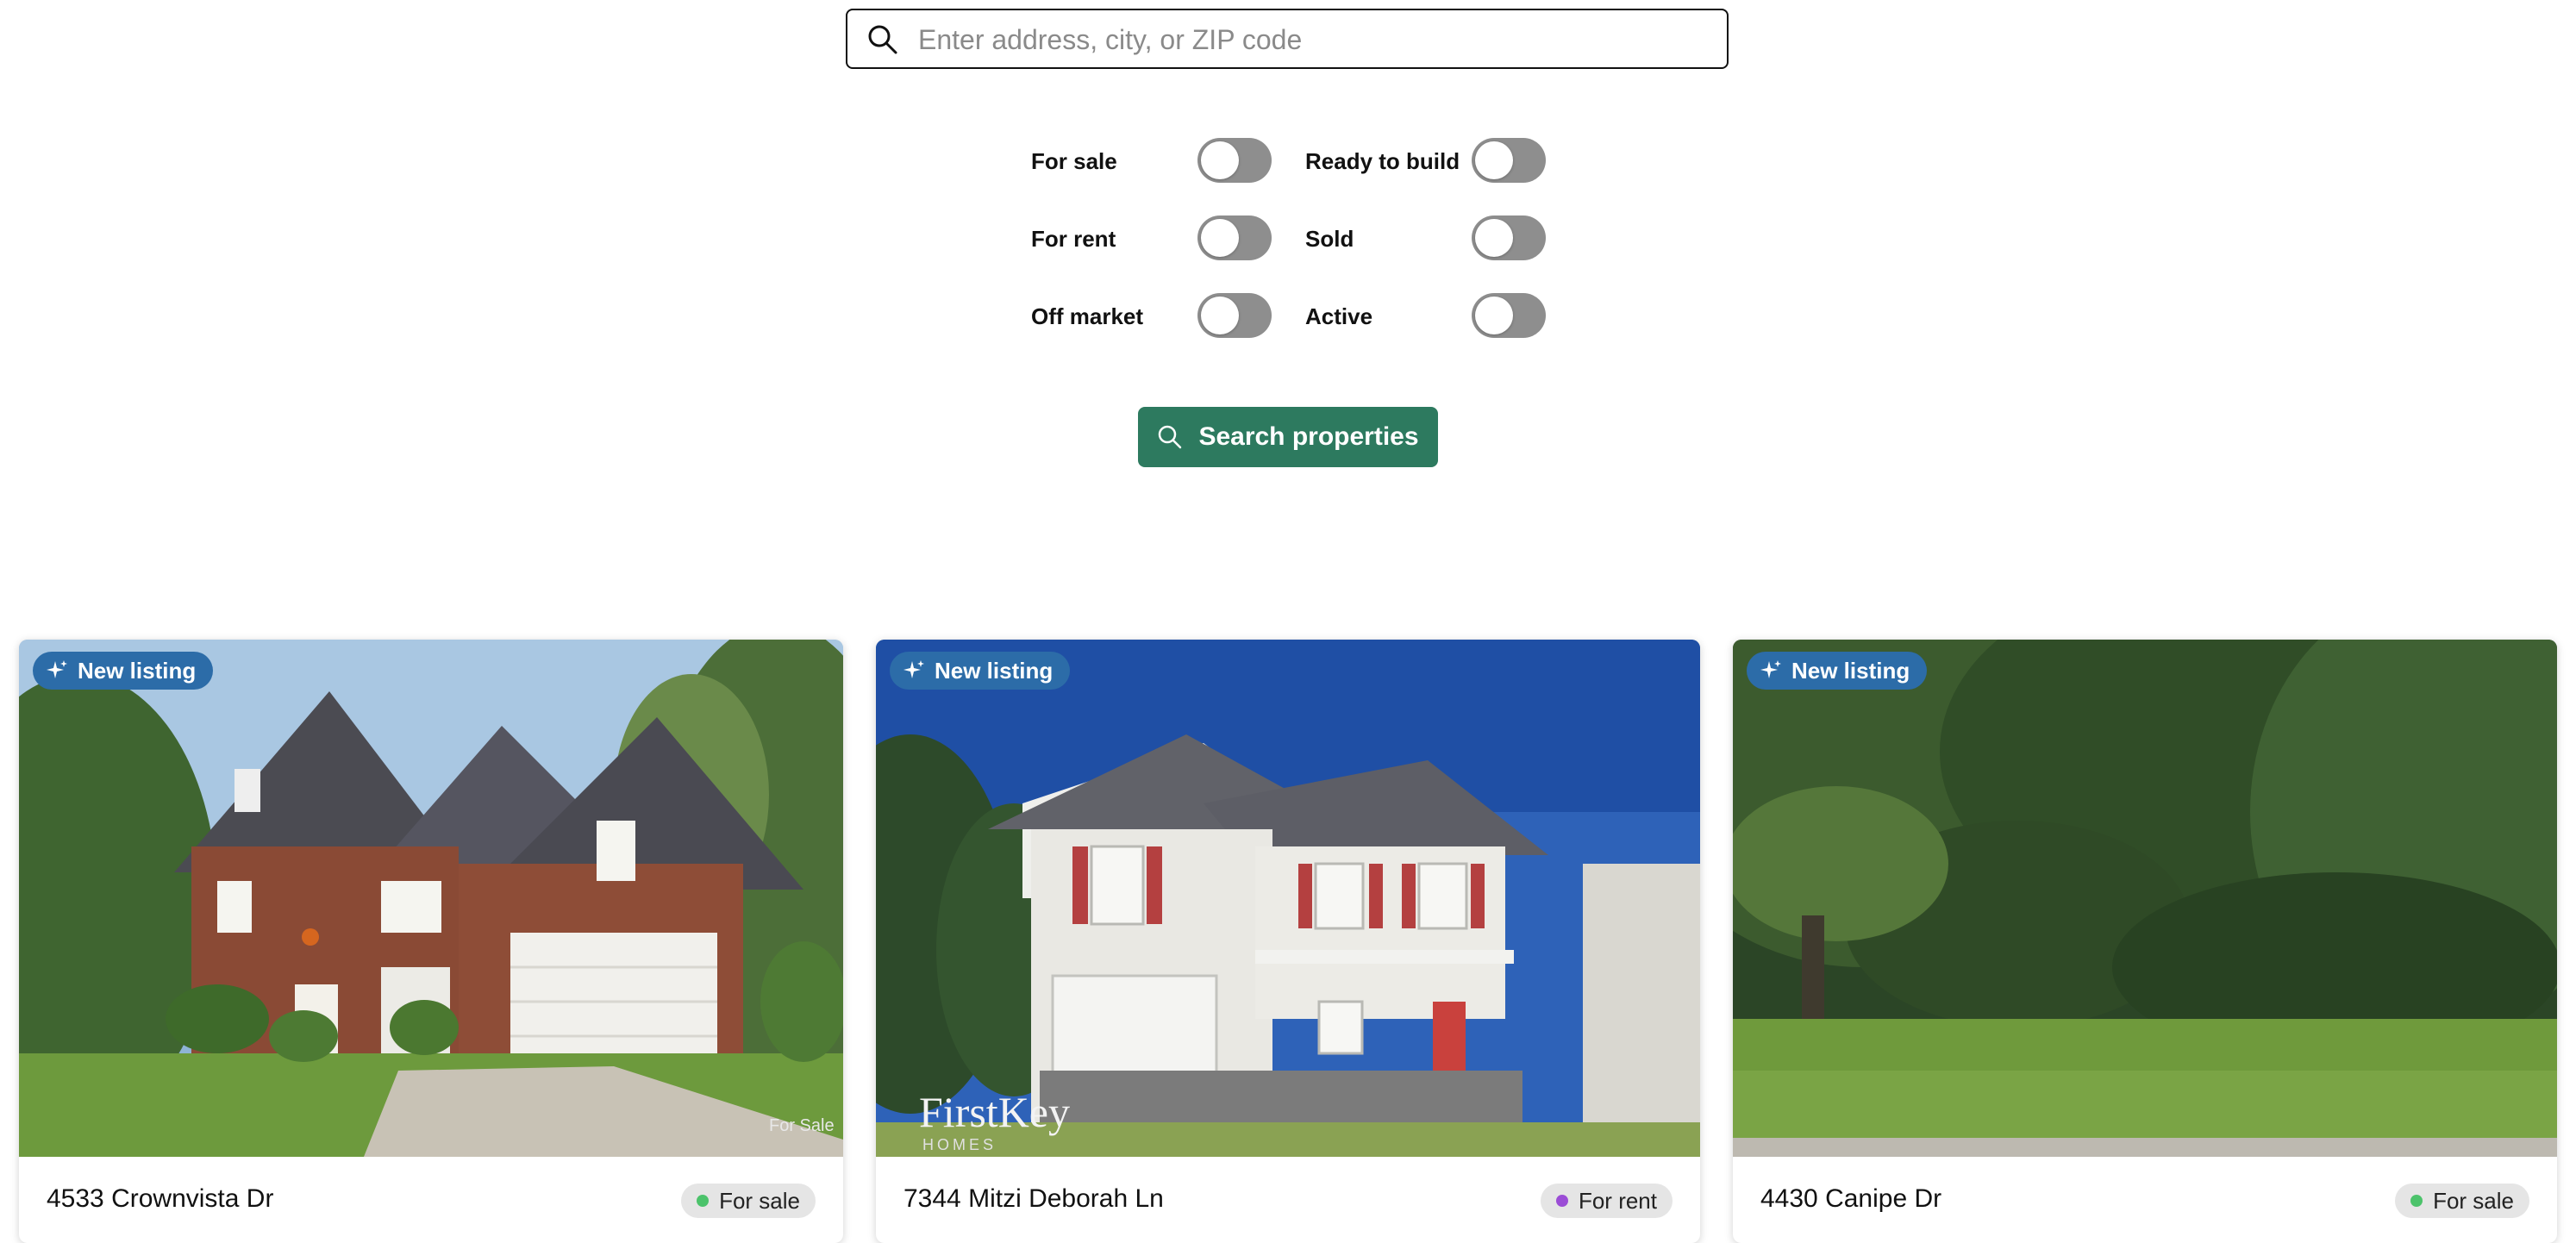 Image resolution: width=2576 pixels, height=1243 pixels. I want to click on filter-label-for-sale: For sale, so click(1074, 161).